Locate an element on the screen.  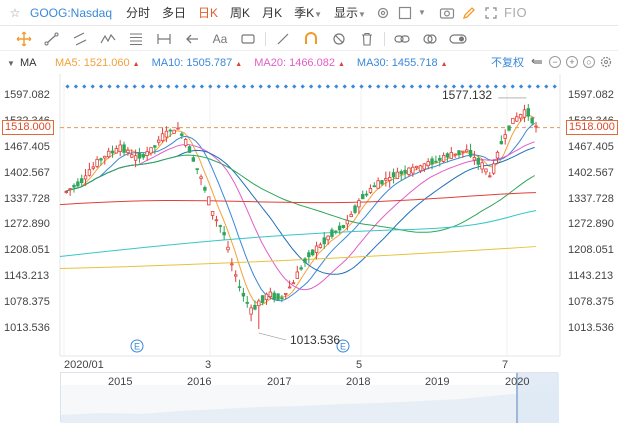
measure-range-icon is located at coordinates (164, 39).